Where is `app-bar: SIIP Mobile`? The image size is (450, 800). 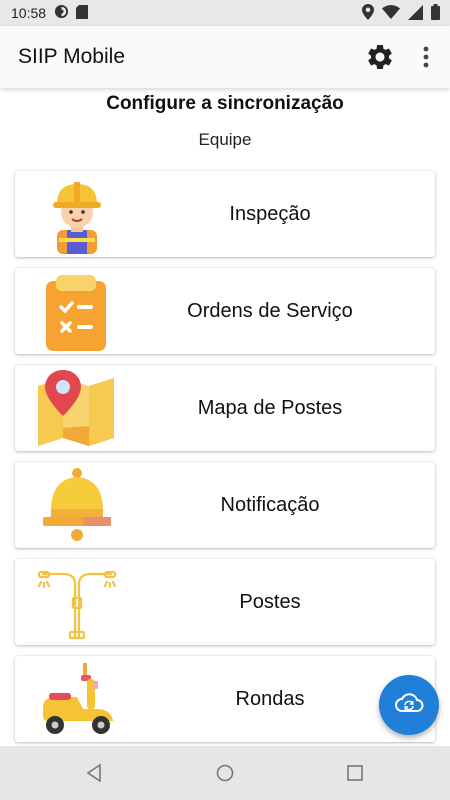 app-bar: SIIP Mobile is located at coordinates (225, 57).